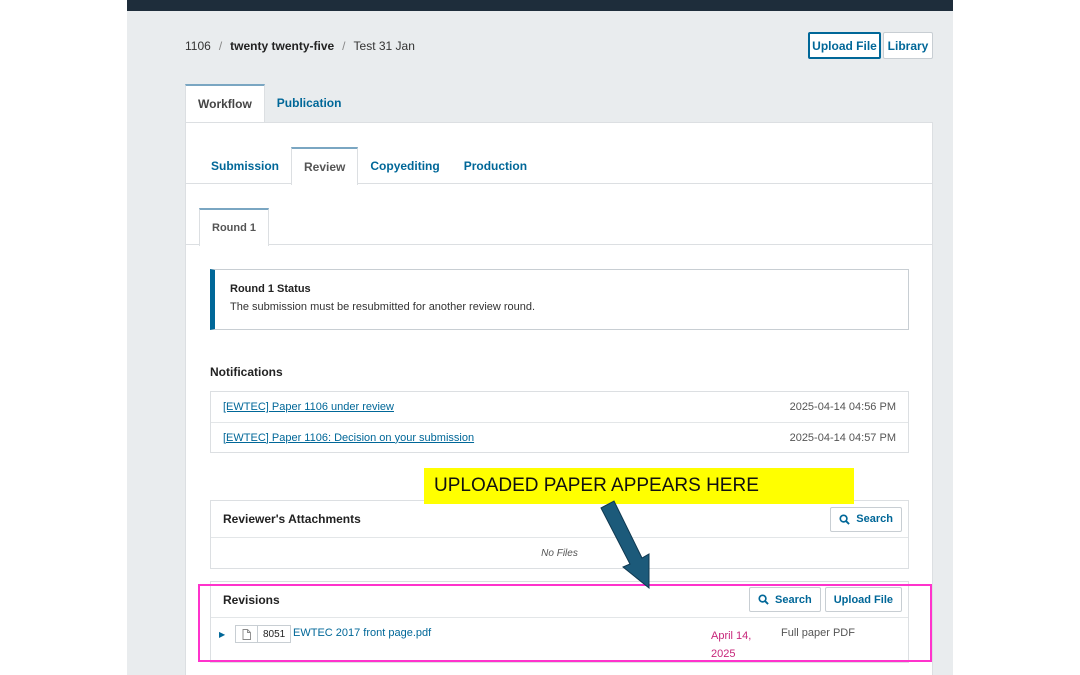 This screenshot has height=675, width=1080. Describe the element at coordinates (292, 519) in the screenshot. I see `reviewer-attachments-heading: Reviewer's Attachments` at that location.